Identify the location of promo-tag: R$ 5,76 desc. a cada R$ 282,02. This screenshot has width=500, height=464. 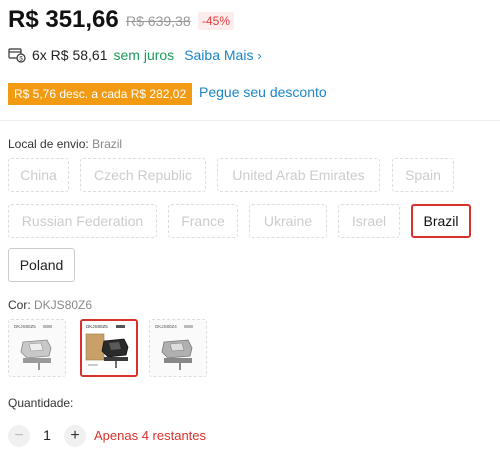
(100, 94).